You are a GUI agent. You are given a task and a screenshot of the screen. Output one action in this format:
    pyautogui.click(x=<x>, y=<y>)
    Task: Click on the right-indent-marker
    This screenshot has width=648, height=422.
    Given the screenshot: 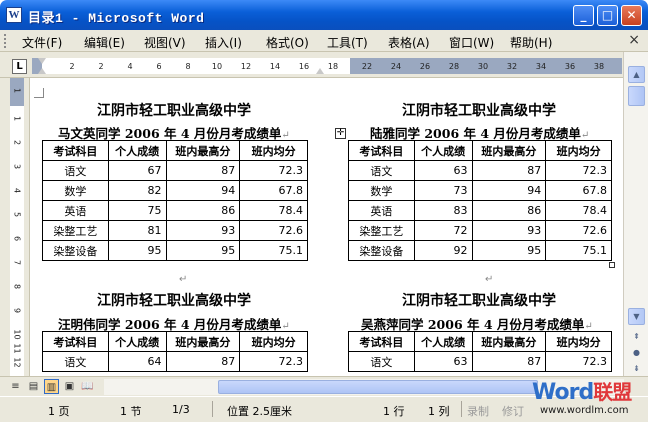 What is the action you would take?
    pyautogui.click(x=320, y=71)
    